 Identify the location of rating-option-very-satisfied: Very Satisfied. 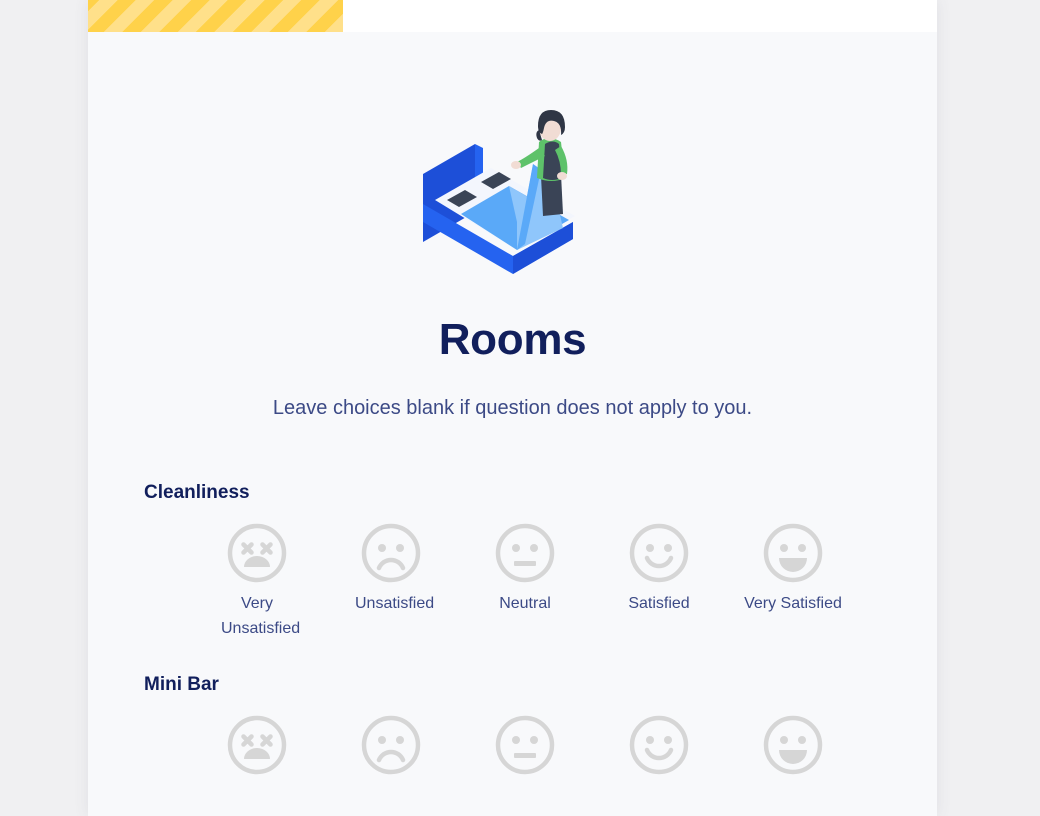
(793, 569).